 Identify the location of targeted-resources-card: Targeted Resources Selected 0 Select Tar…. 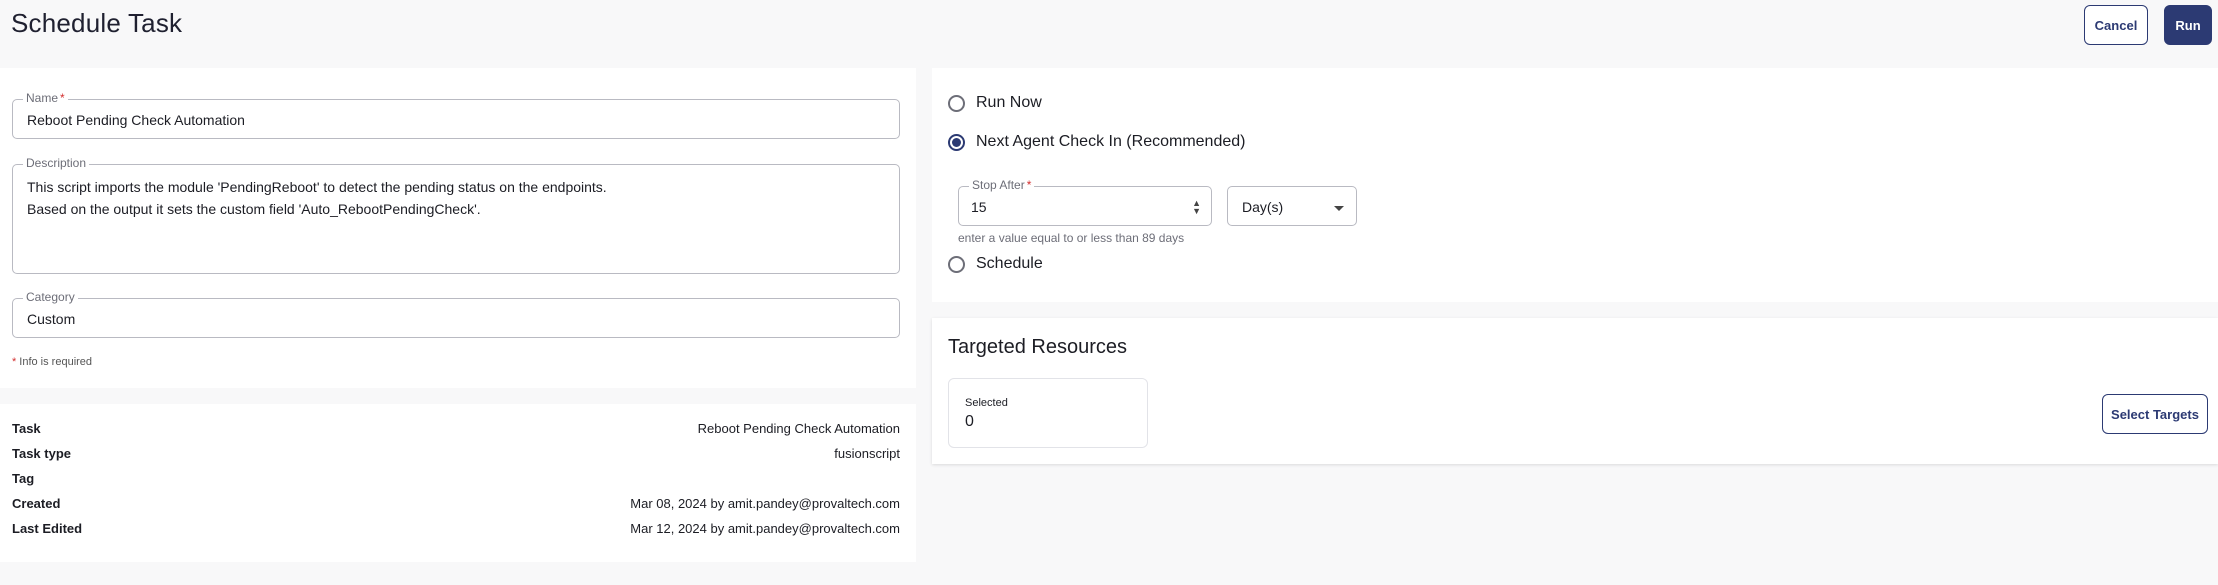
(1575, 391).